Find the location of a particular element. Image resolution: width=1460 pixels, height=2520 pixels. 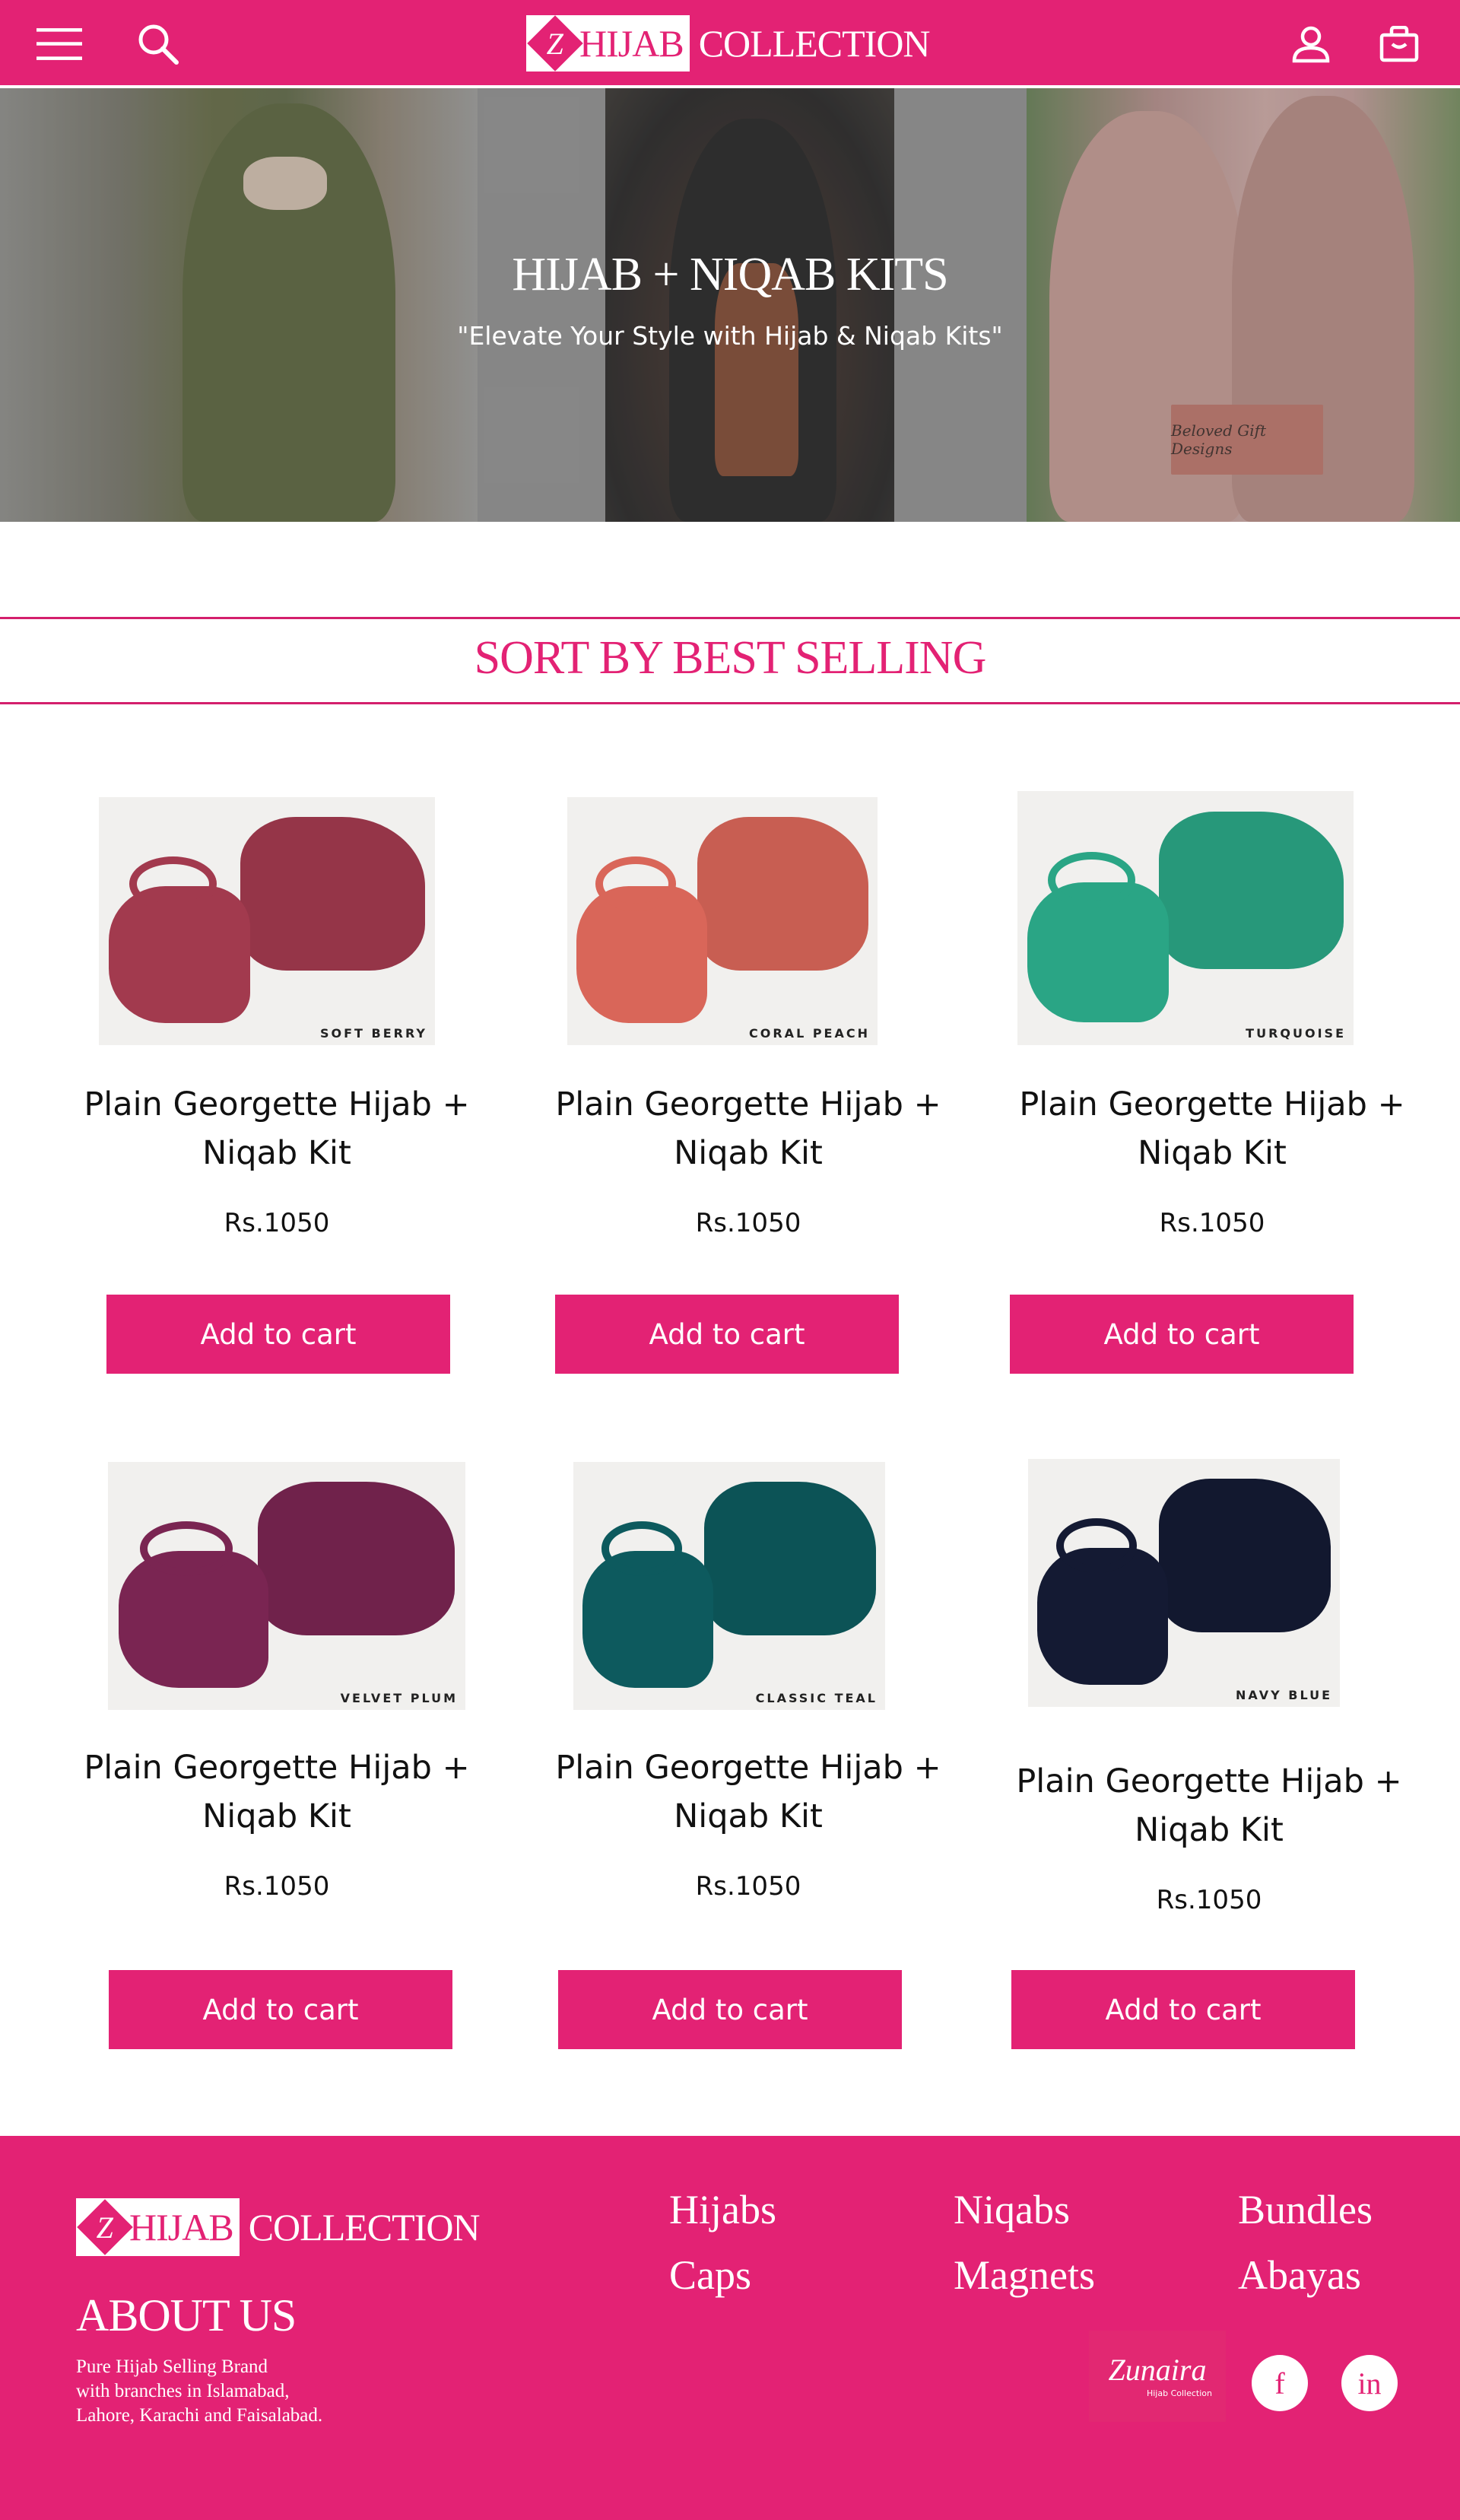

footer-link-niqabs: Niqabs is located at coordinates (1012, 2209).